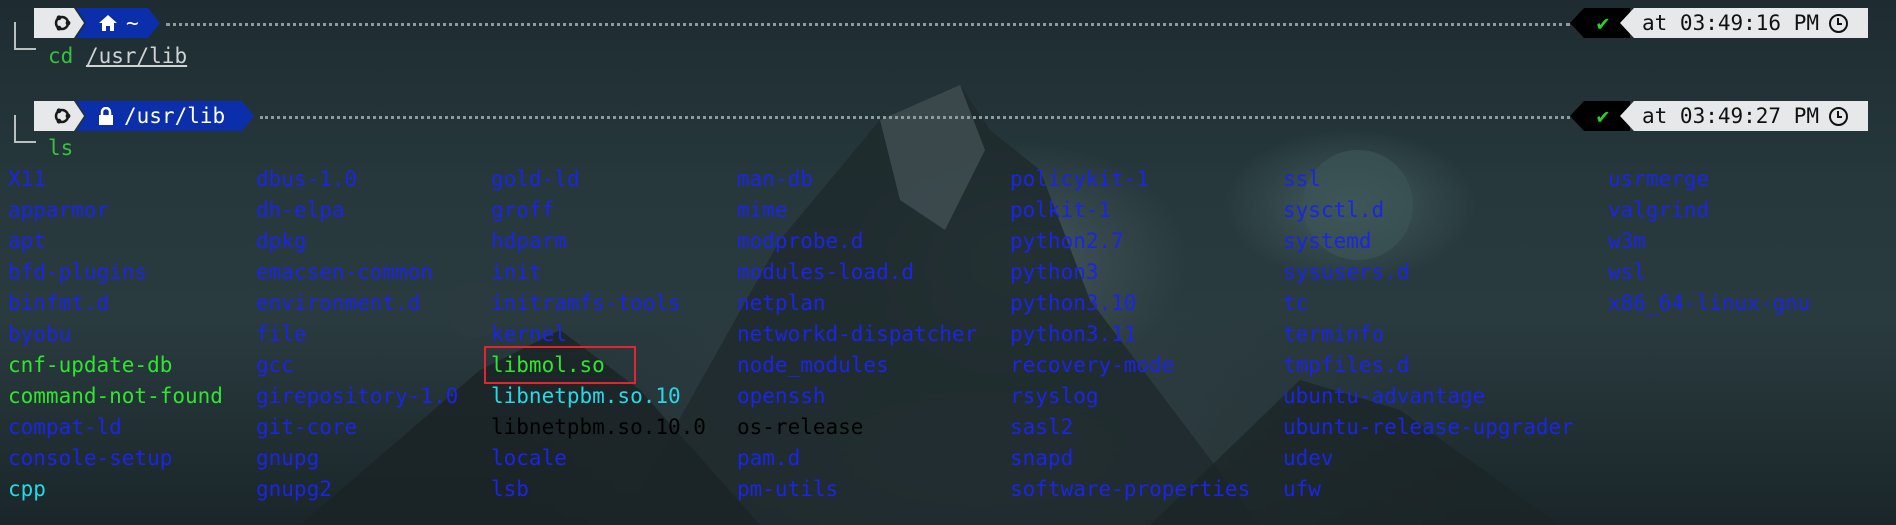  I want to click on file-entry: polkit-1, so click(1060, 210).